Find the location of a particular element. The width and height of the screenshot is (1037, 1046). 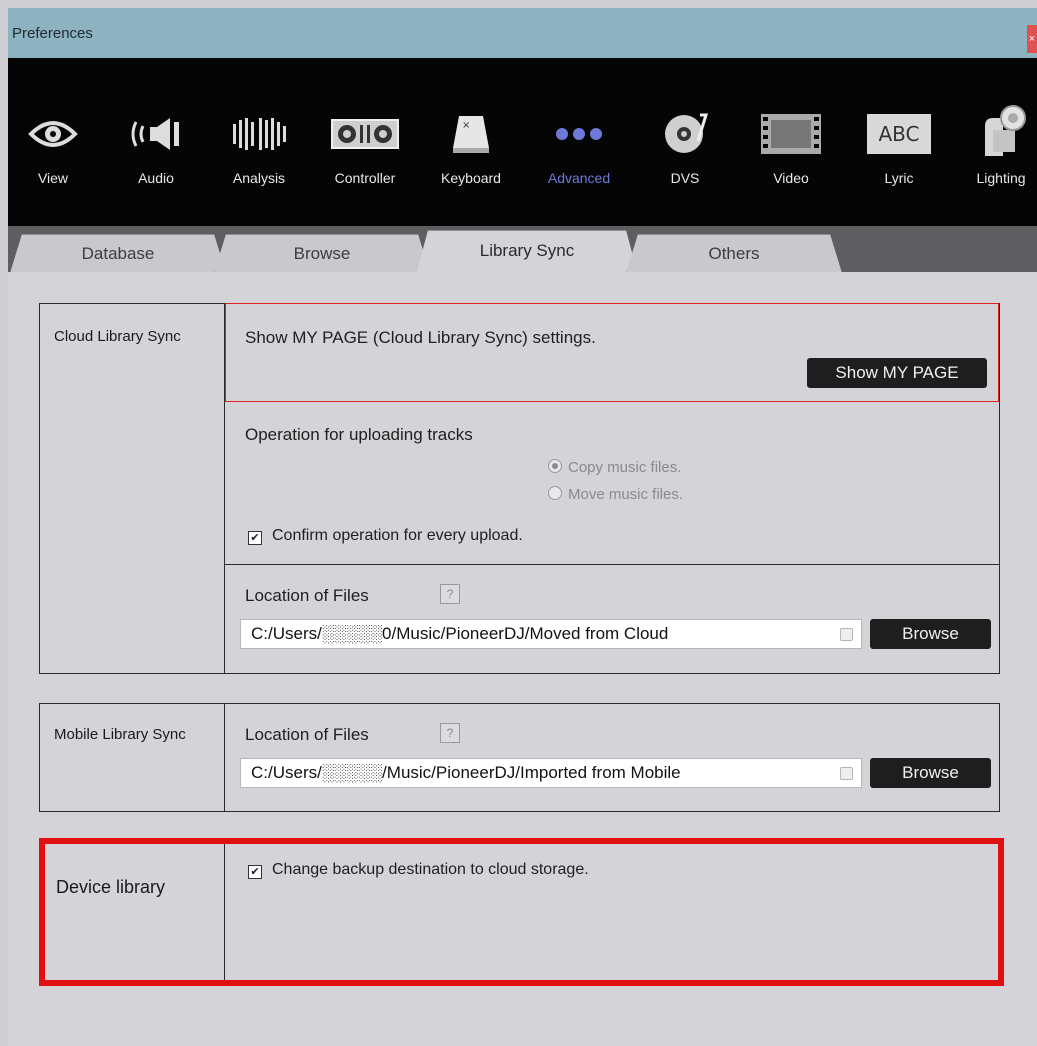

radio-move-music-files: Move music files. is located at coordinates (615, 494).